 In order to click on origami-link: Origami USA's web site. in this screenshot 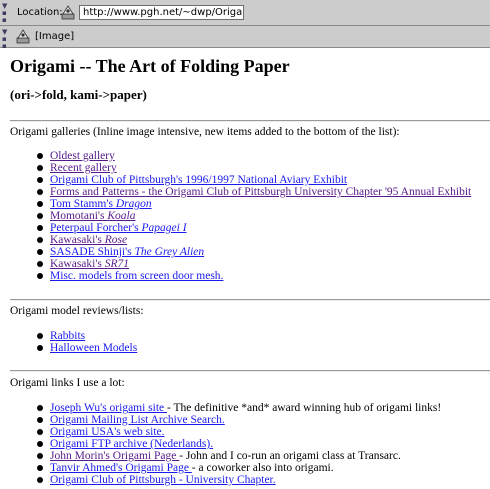, I will do `click(107, 432)`.